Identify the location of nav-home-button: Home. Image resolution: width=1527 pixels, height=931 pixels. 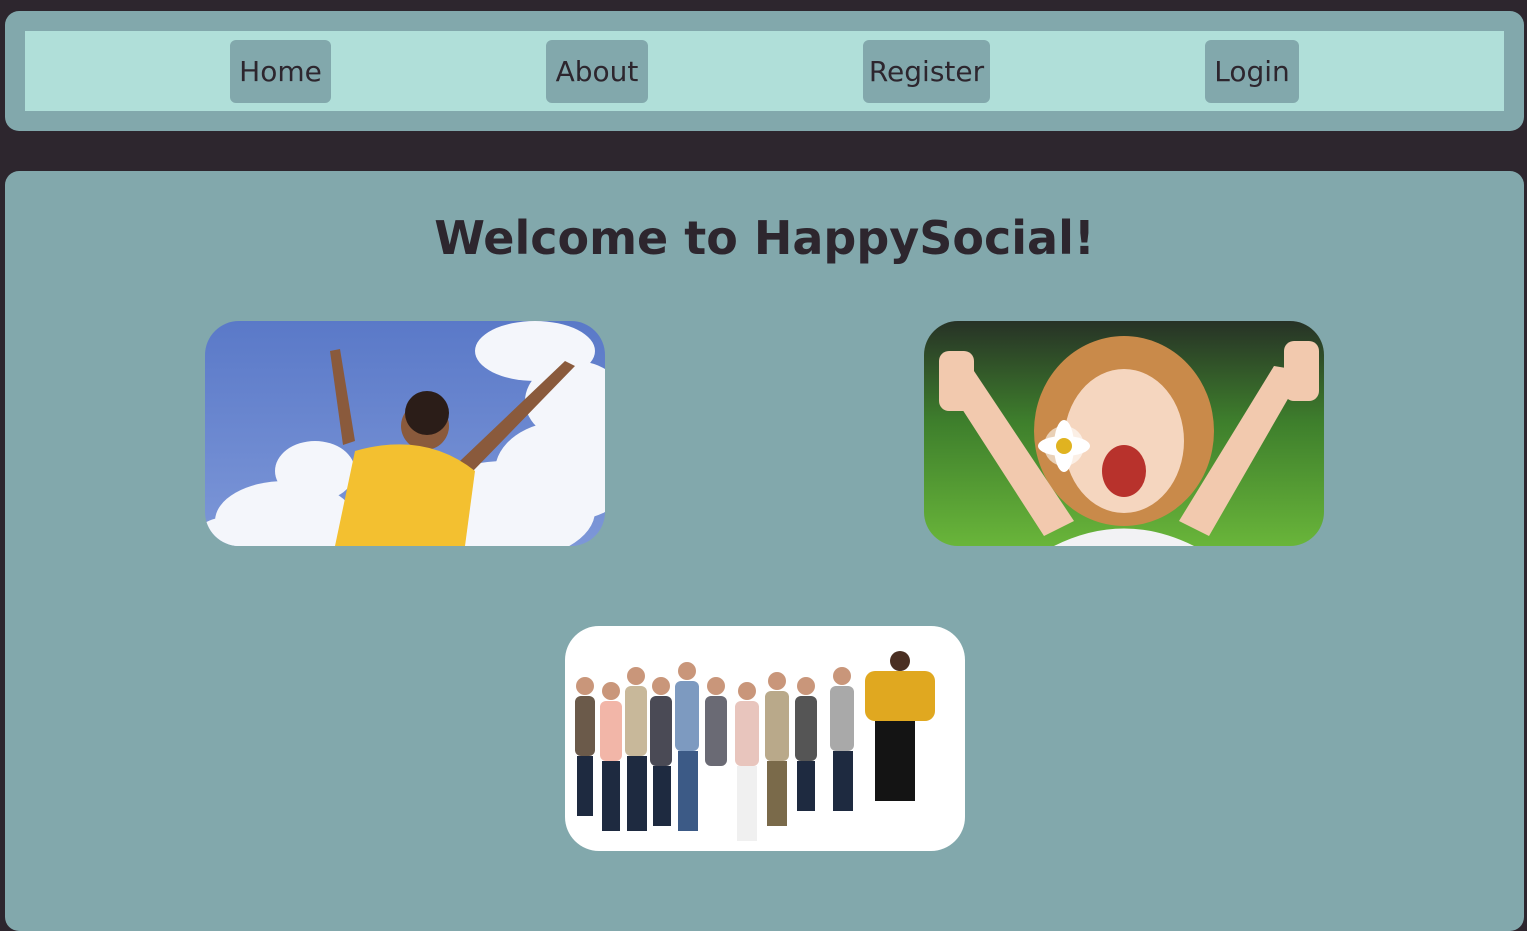
(280, 71).